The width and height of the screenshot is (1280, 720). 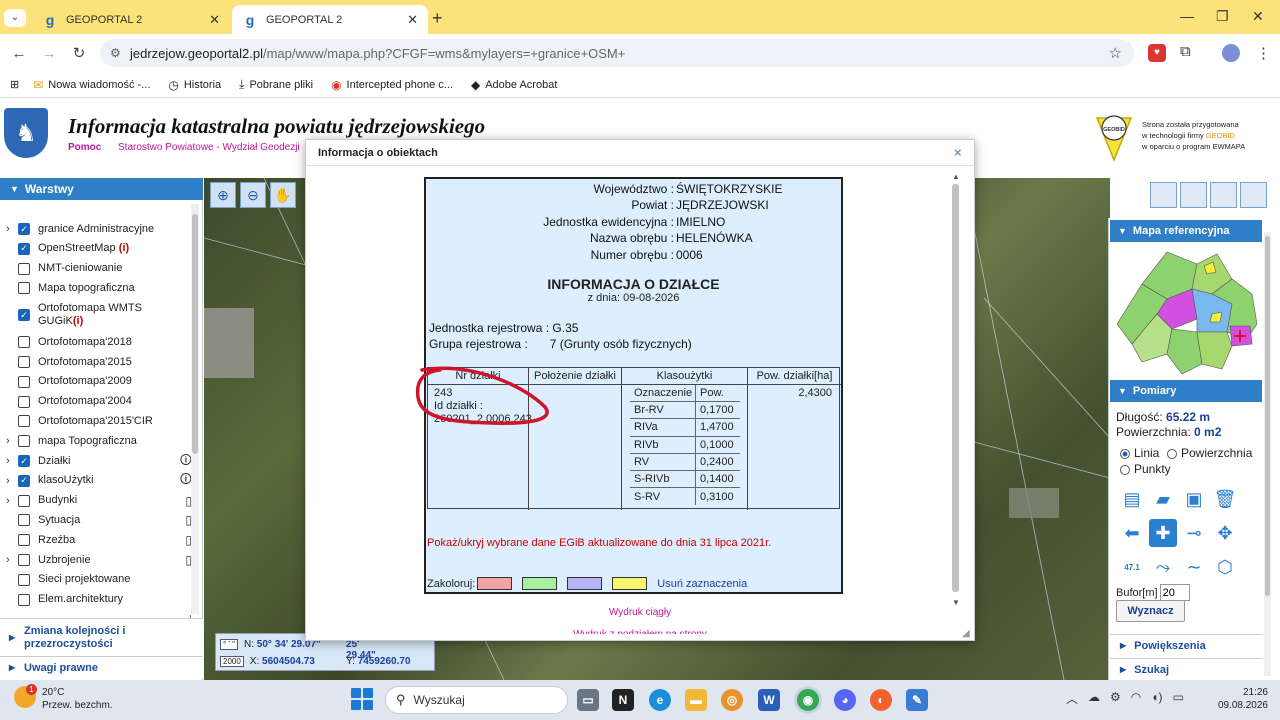 What do you see at coordinates (99, 600) in the screenshot?
I see `layer-row: Elem.architektury` at bounding box center [99, 600].